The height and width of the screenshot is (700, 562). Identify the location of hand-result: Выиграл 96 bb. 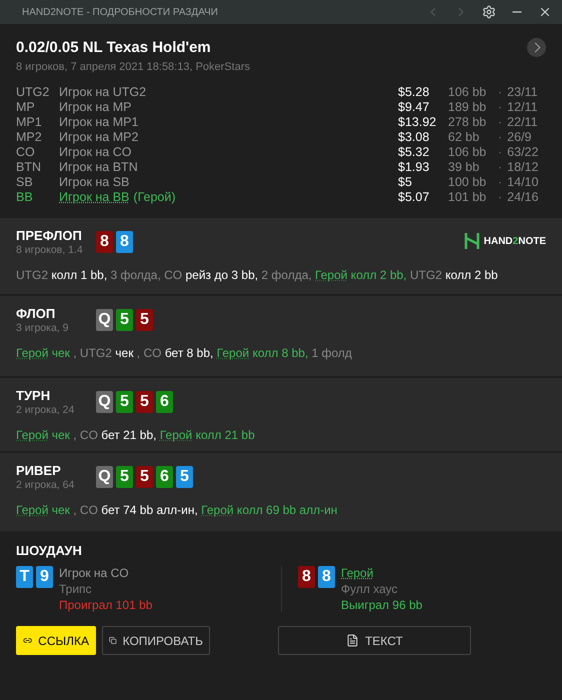
(381, 605).